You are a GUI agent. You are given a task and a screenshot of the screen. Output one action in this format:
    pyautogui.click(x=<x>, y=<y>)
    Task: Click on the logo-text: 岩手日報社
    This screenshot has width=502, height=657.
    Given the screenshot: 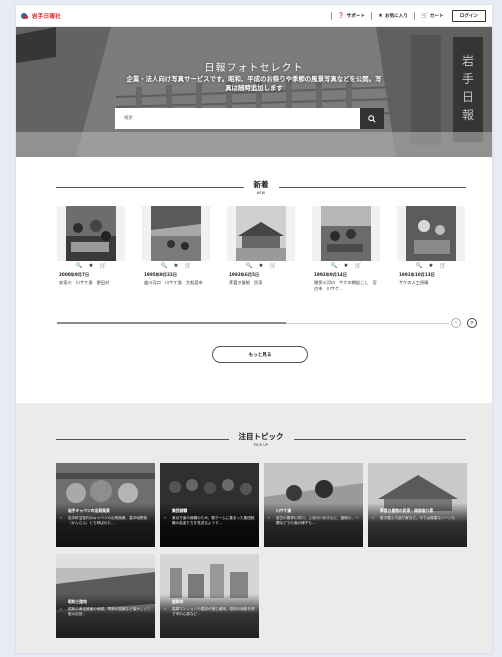 What is the action you would take?
    pyautogui.click(x=47, y=16)
    